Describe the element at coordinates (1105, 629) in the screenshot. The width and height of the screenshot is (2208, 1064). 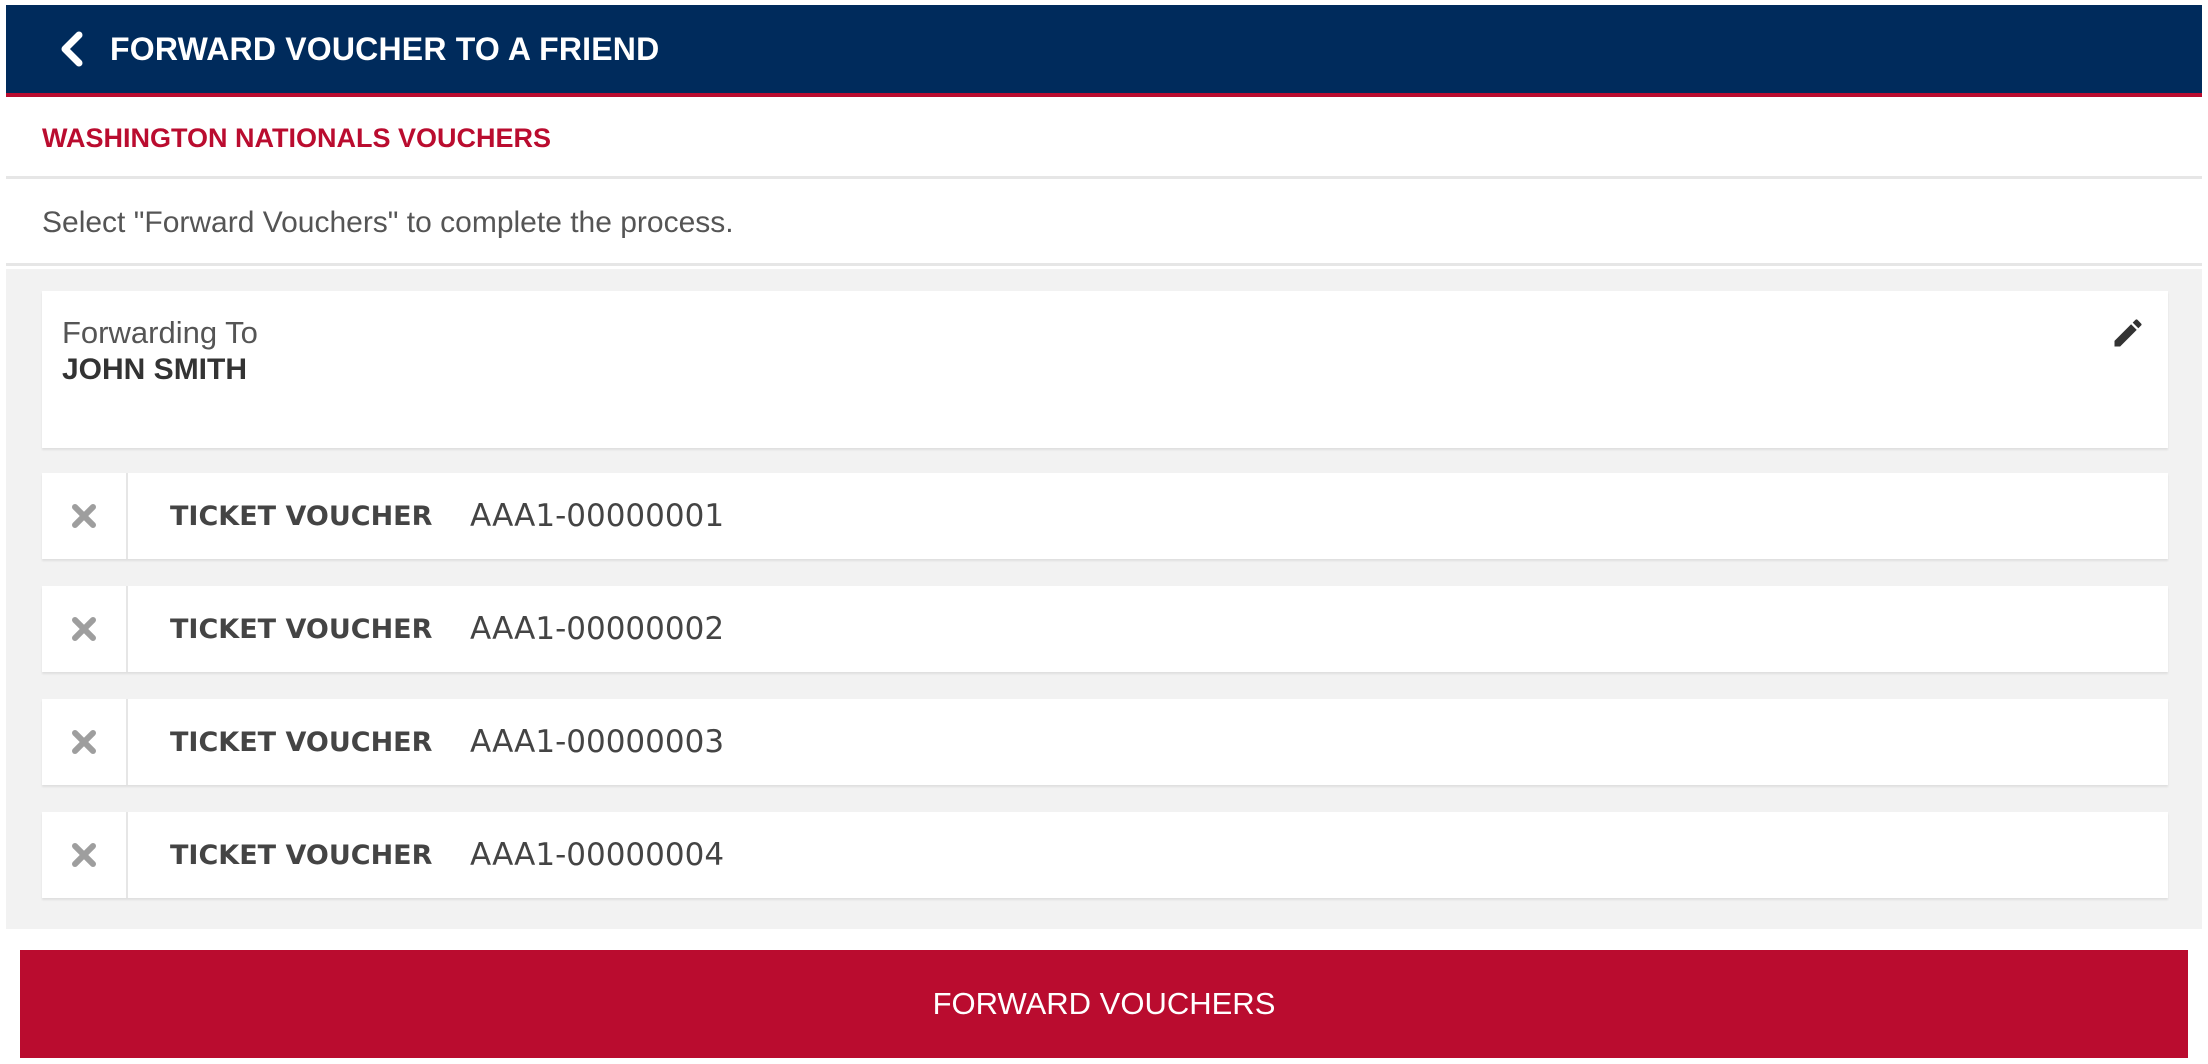
I see `voucher-row: TICKET VOUCHER AAA1-00000002` at that location.